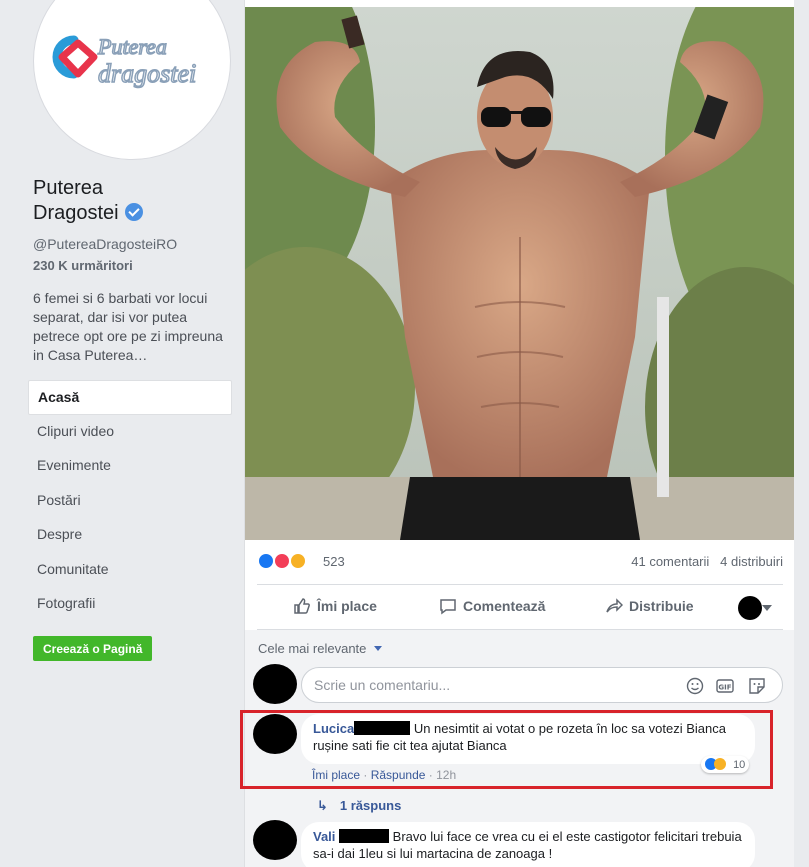 Image resolution: width=809 pixels, height=867 pixels. Describe the element at coordinates (751, 561) in the screenshot. I see `shares-count: 4 distribuiri` at that location.